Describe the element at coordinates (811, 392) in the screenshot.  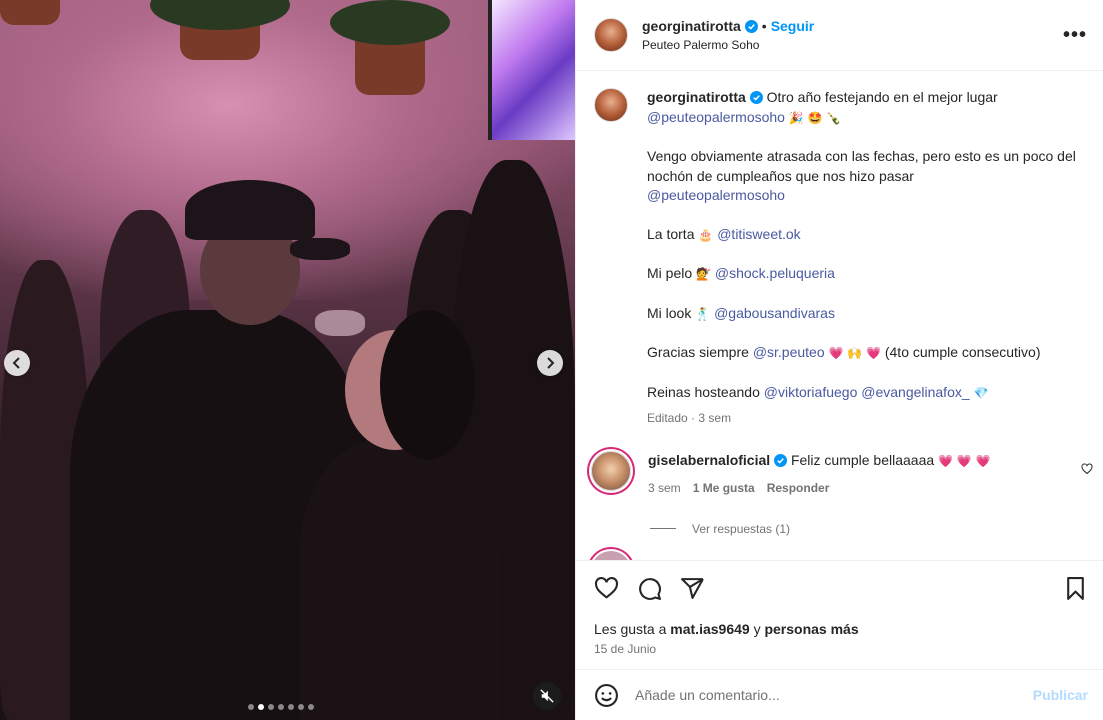
I see `mention-link: @viktoriafuego` at that location.